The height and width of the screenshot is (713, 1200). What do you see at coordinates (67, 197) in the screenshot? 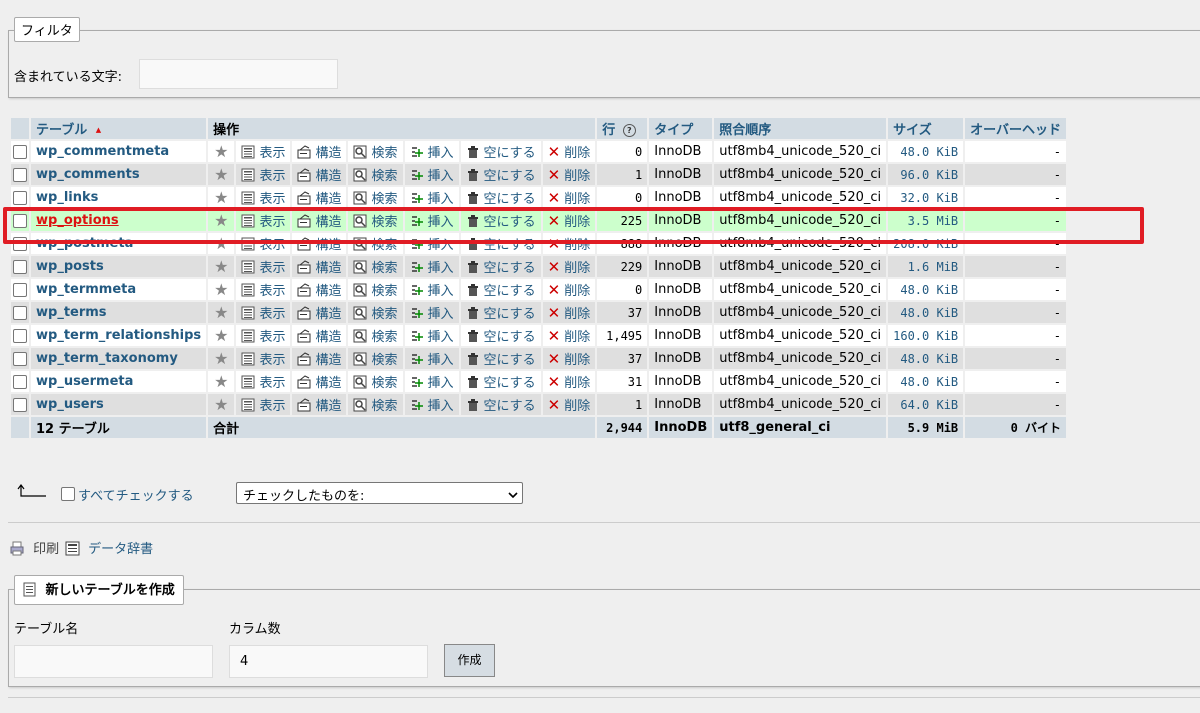
I see `table-name-link: wp_links` at bounding box center [67, 197].